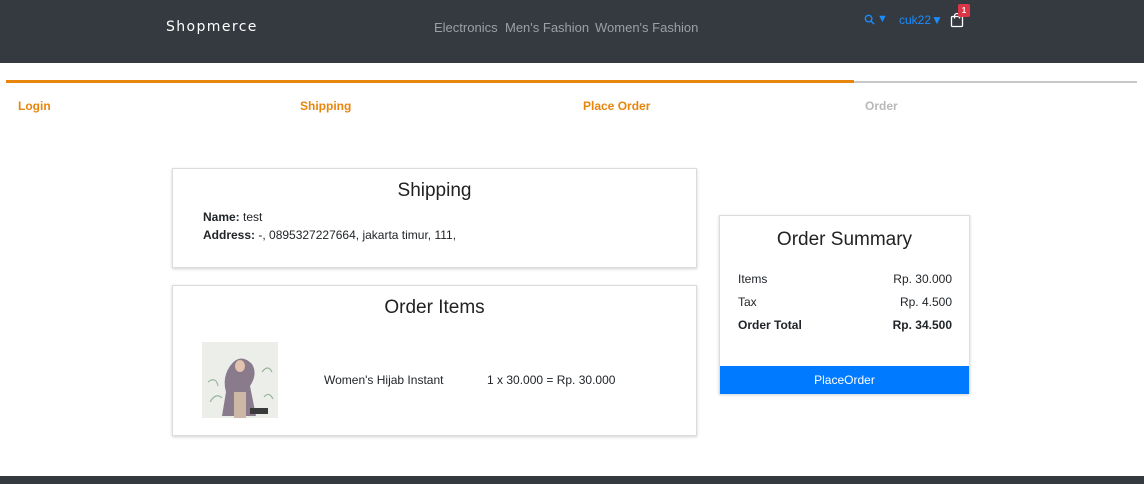 This screenshot has height=484, width=1144. What do you see at coordinates (430, 81) in the screenshot?
I see `checkout-progress-active` at bounding box center [430, 81].